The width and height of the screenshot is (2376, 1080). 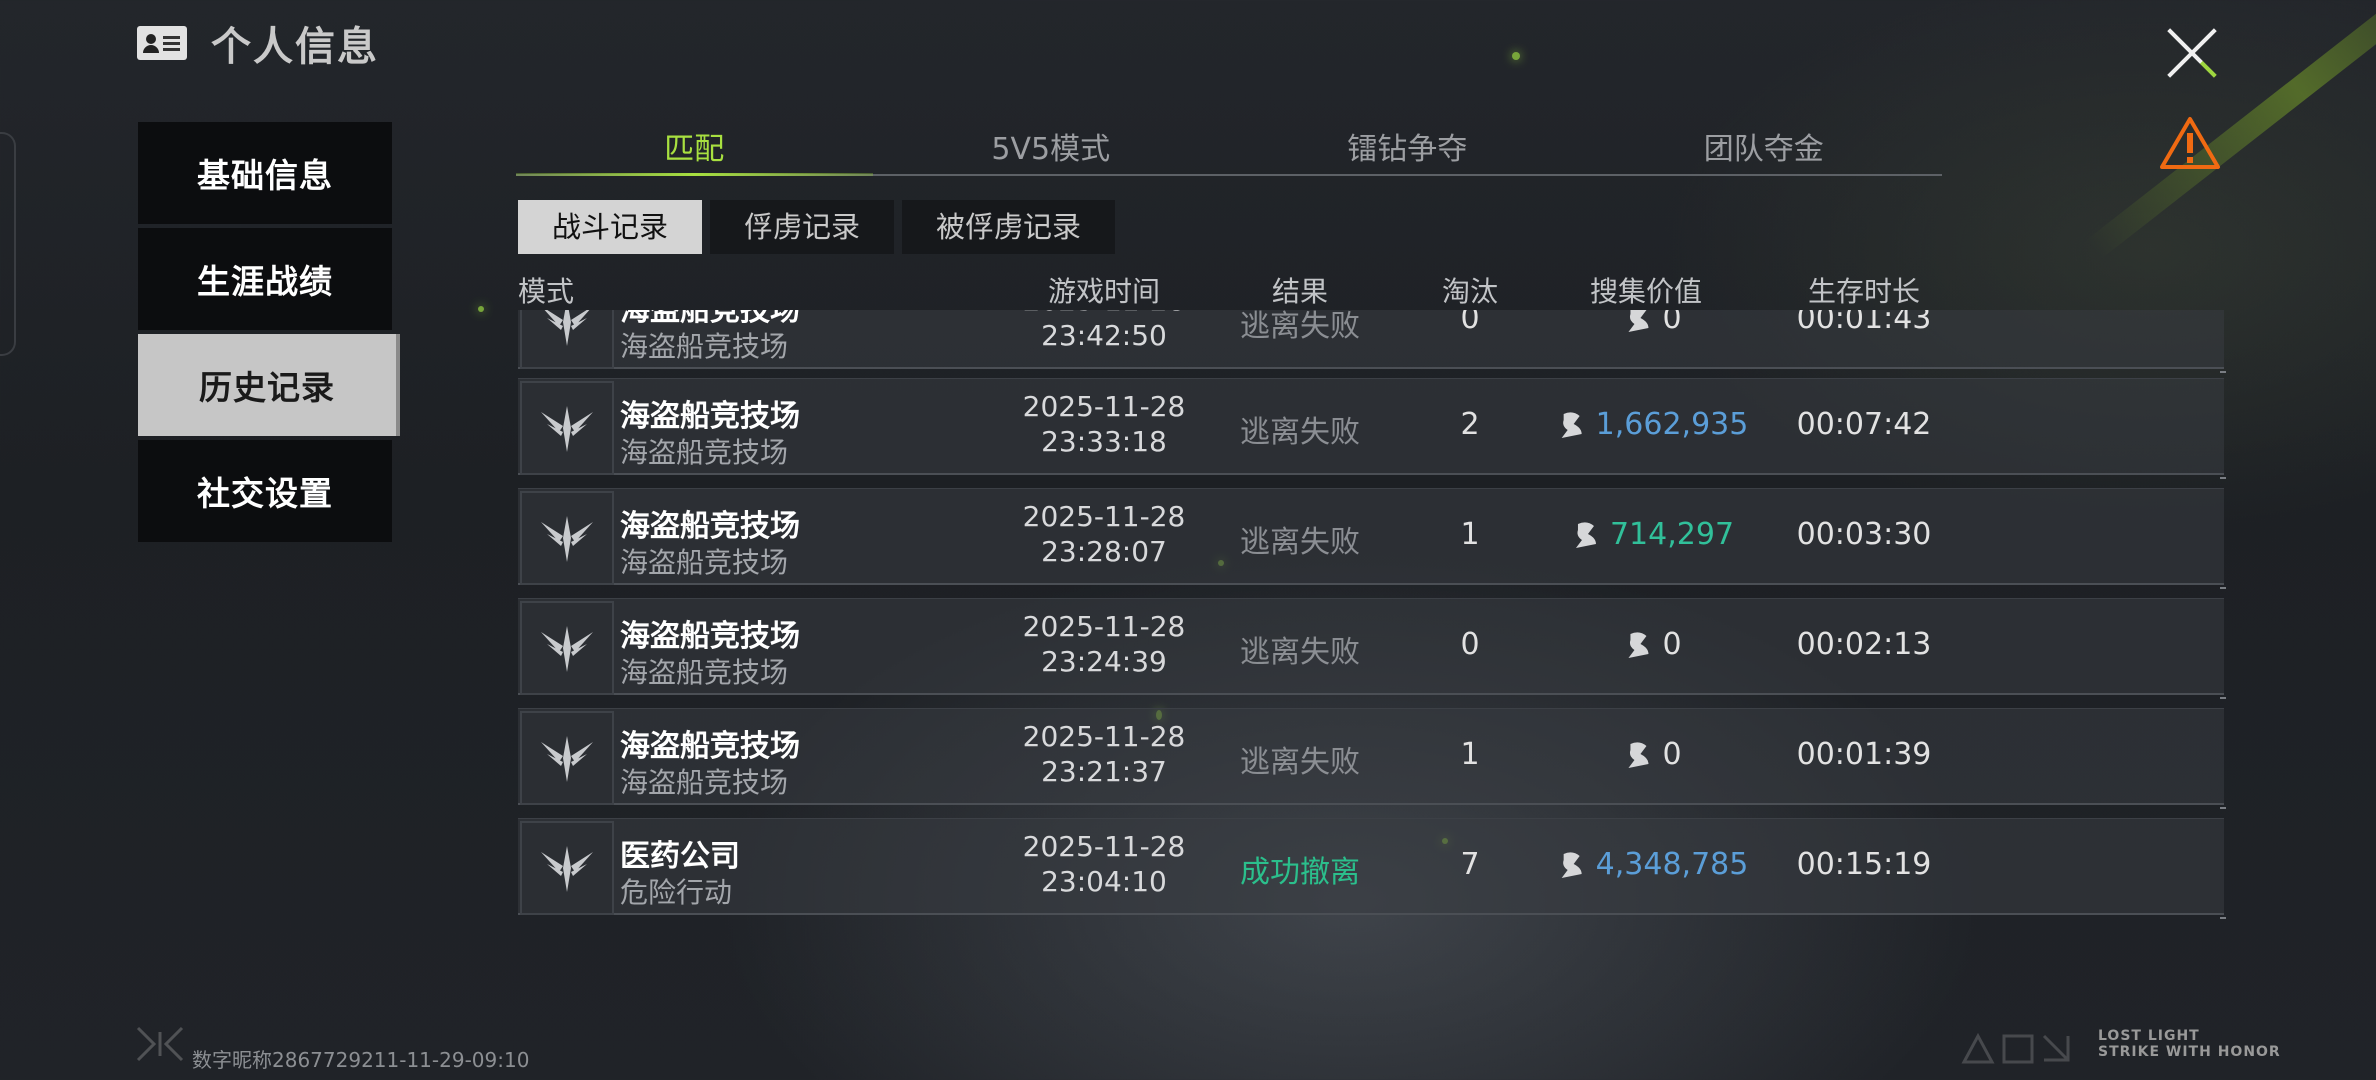 What do you see at coordinates (1104, 291) in the screenshot?
I see `column-header-time: 游戏时间` at bounding box center [1104, 291].